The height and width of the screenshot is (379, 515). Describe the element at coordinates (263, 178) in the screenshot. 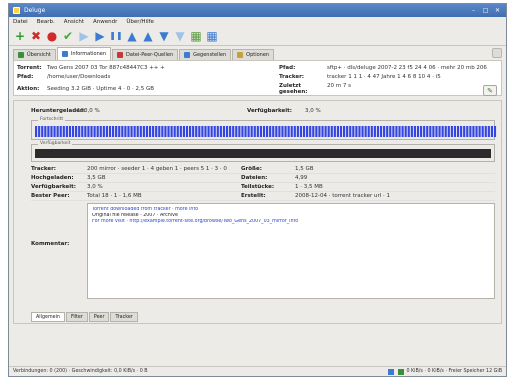

I see `details-row: Hochgeladen: 3,5 GB Dateien: 4,99` at that location.